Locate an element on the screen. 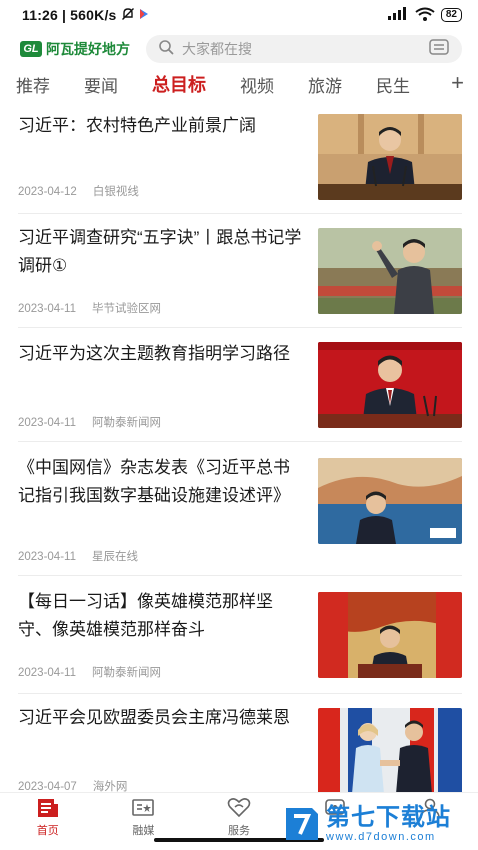 The image size is (478, 850). news-title: 习近平会见欧盟委员会主席冯德莱恩 is located at coordinates (154, 717).